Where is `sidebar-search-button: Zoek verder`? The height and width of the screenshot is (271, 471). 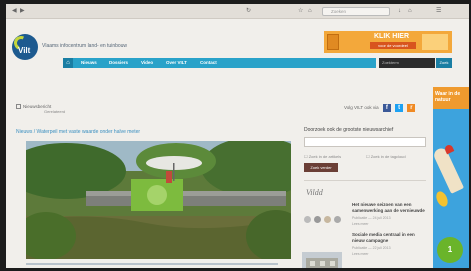 sidebar-search-button: Zoek verder is located at coordinates (321, 167).